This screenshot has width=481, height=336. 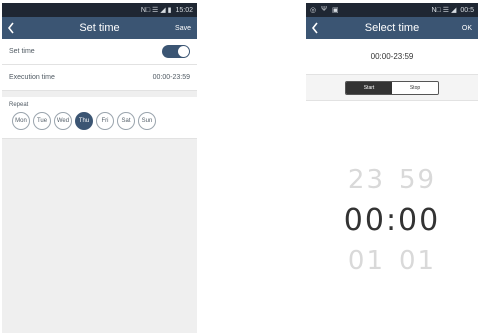 What do you see at coordinates (184, 10) in the screenshot?
I see `status-time: 15:02` at bounding box center [184, 10].